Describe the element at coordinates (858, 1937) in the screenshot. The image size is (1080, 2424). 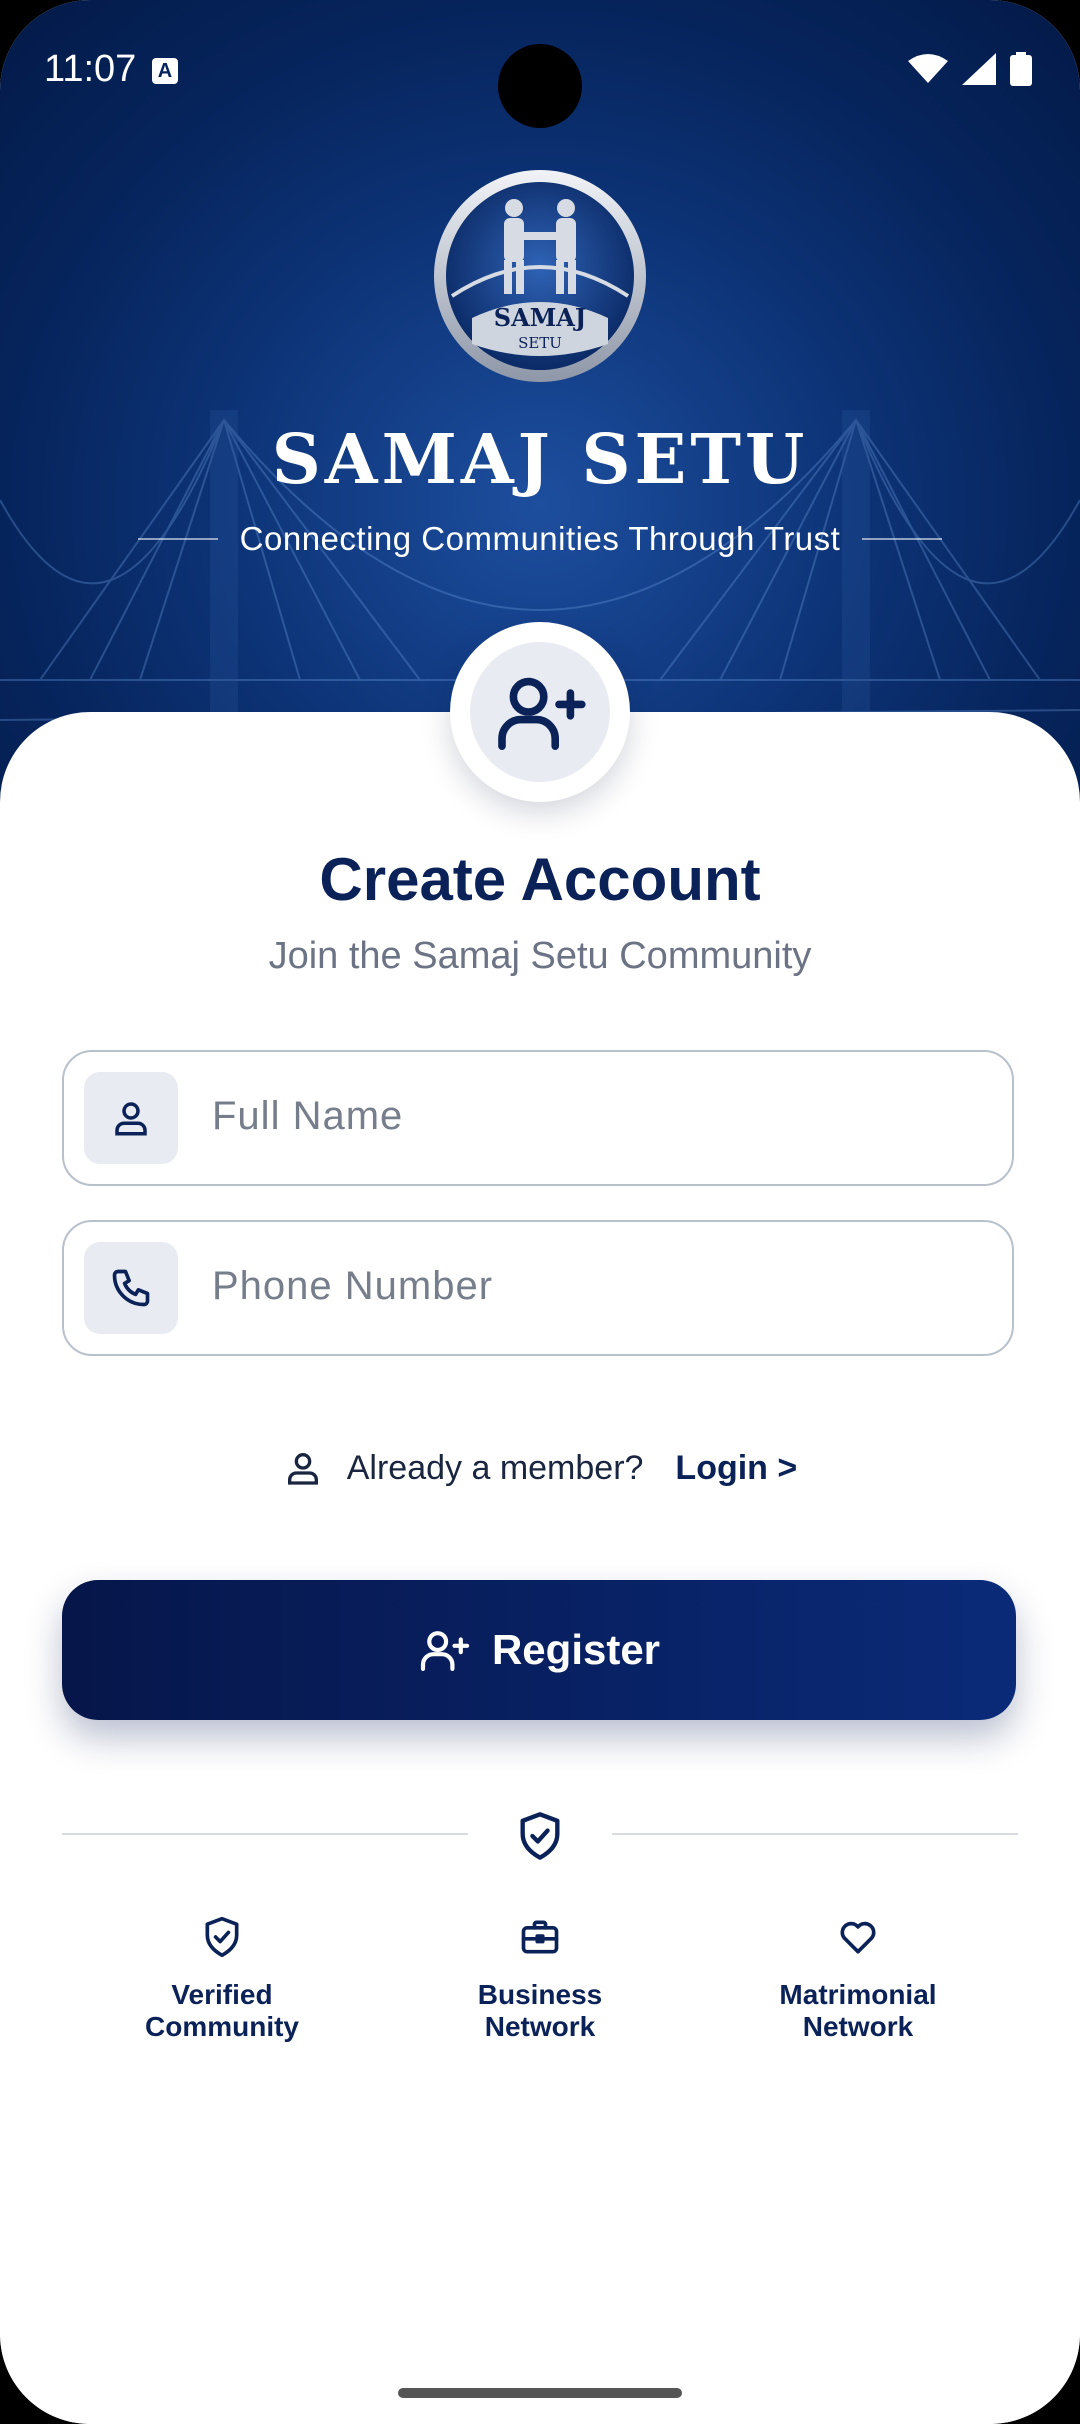
I see `heart-icon` at that location.